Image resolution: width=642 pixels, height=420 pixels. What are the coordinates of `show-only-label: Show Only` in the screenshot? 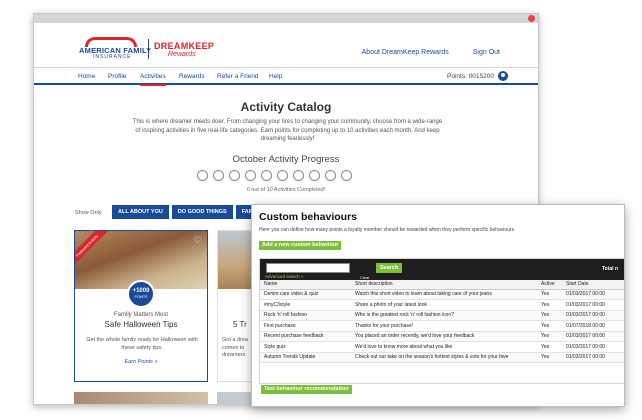 It's located at (88, 213).